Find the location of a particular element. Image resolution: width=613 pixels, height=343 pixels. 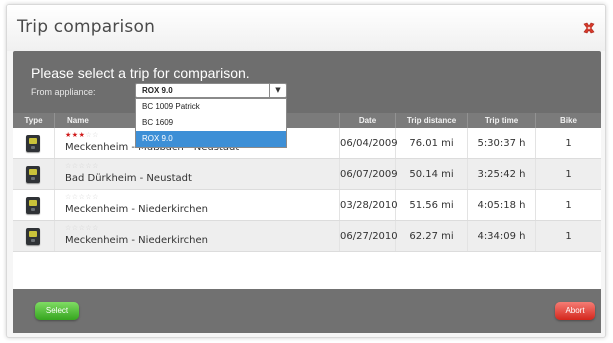

appliance-dropdown-list: BC 1009 Patrick BC 1609 ROX 9.0 is located at coordinates (211, 123).